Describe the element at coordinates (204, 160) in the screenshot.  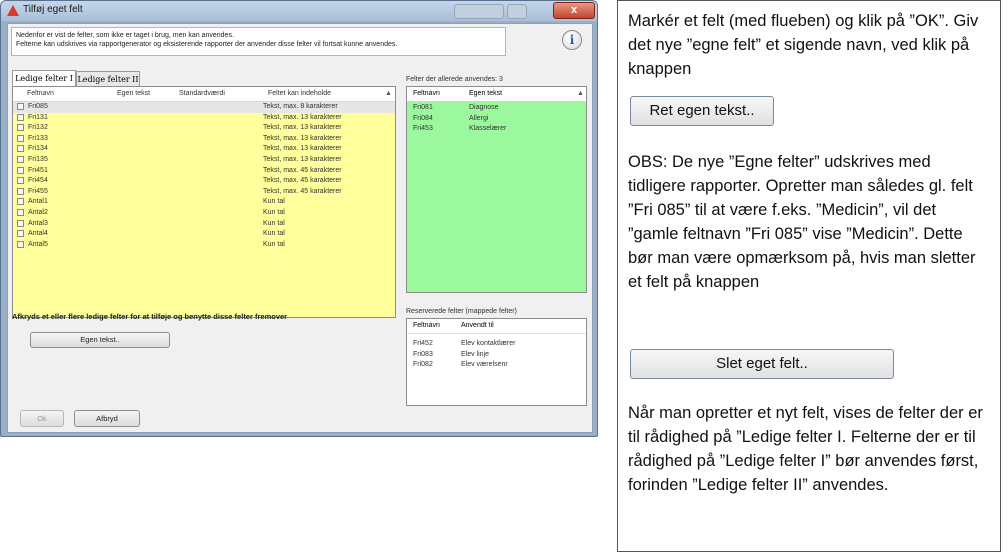
I see `table-row: Fri135 Tekst, max. 13 karakterer` at that location.